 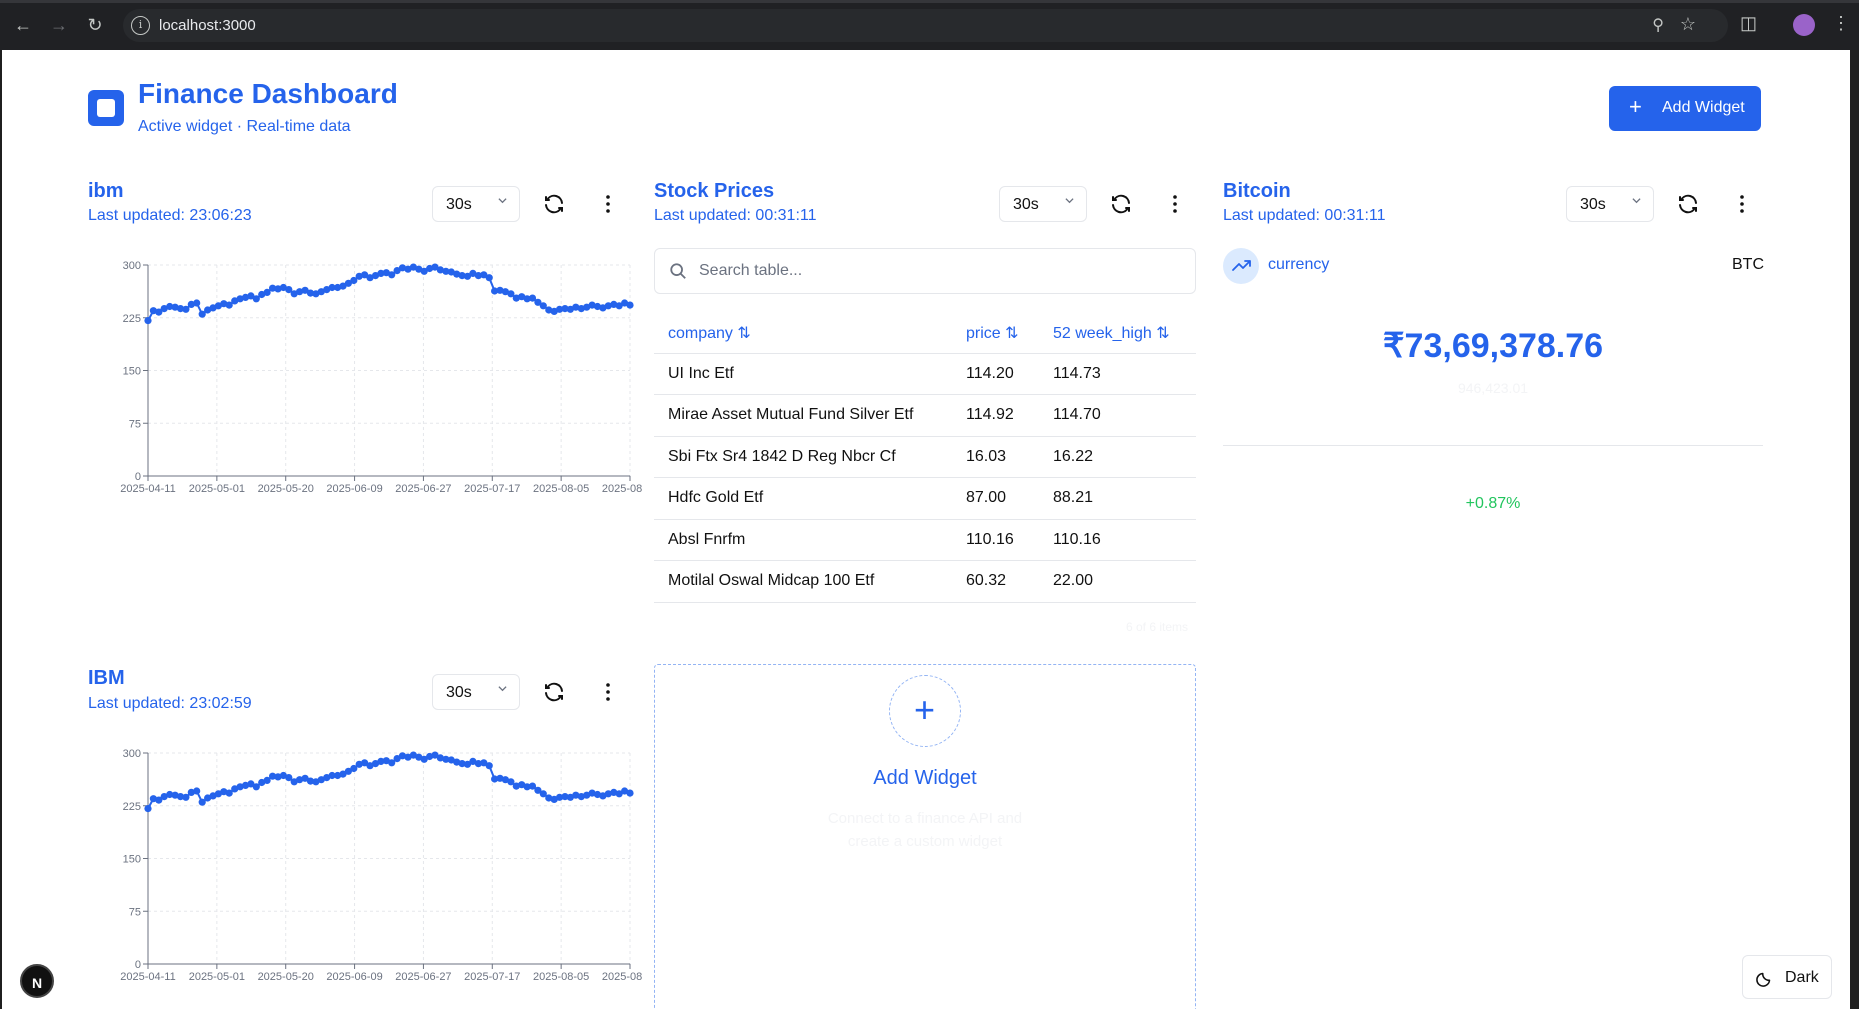 What do you see at coordinates (1763, 979) in the screenshot?
I see `moon-icon` at bounding box center [1763, 979].